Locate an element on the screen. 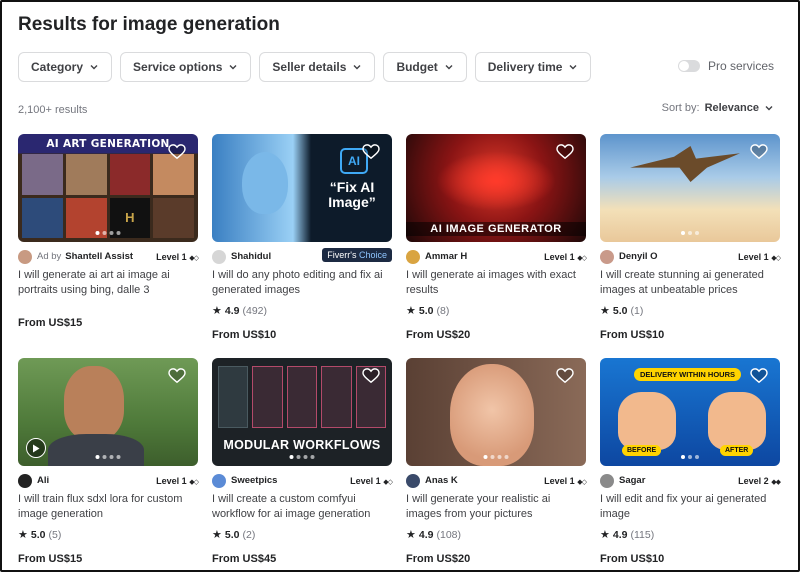  rating-row: ★ 5.0 (8) is located at coordinates (496, 311).